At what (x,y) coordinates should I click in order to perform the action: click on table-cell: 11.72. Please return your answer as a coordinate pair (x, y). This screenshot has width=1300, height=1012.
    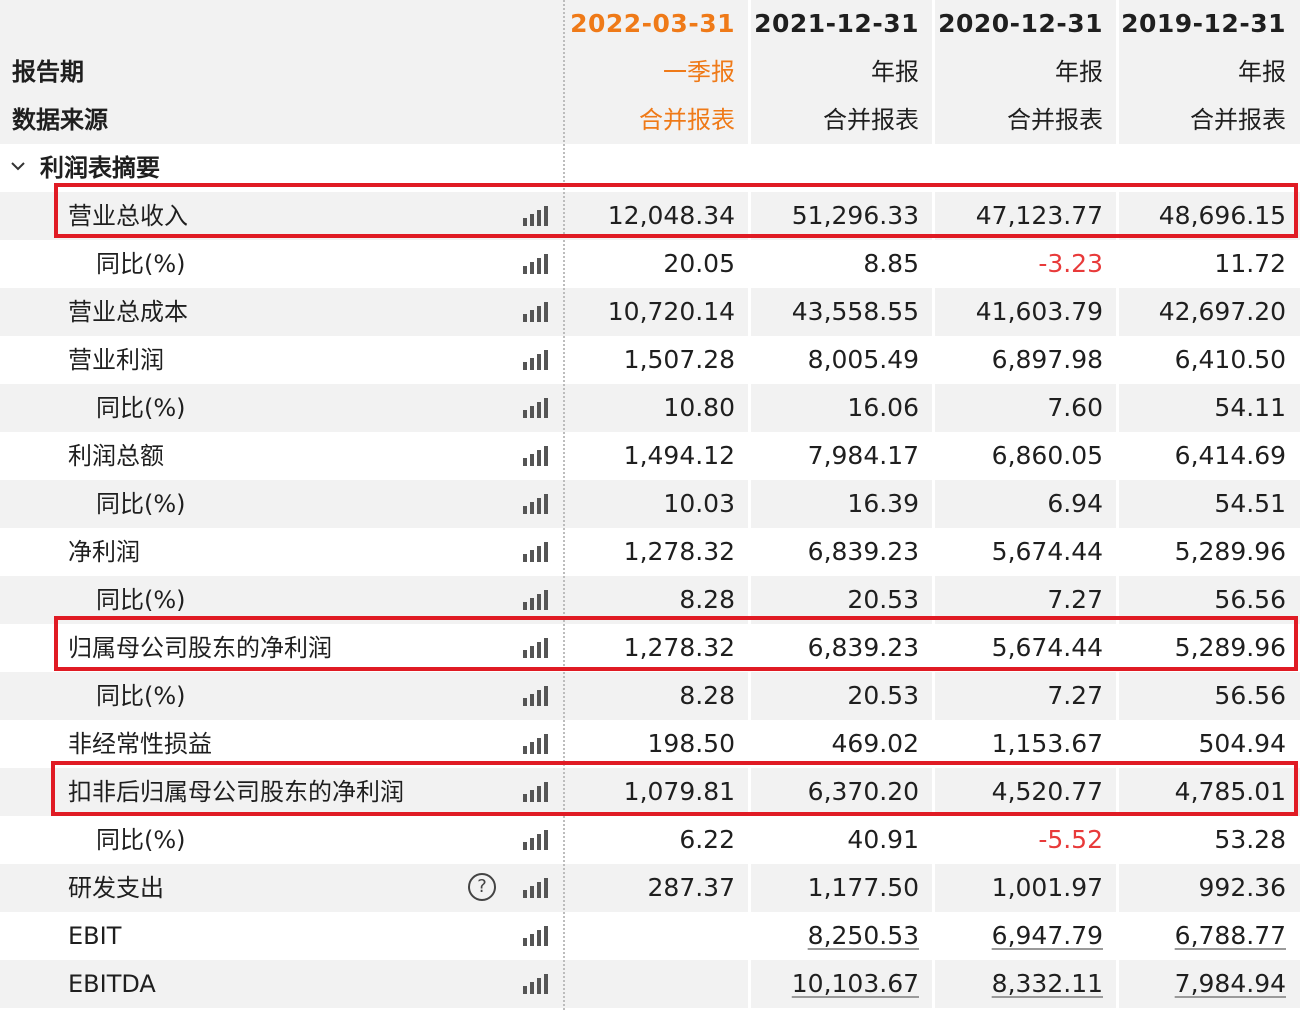
    Looking at the image, I should click on (1250, 263).